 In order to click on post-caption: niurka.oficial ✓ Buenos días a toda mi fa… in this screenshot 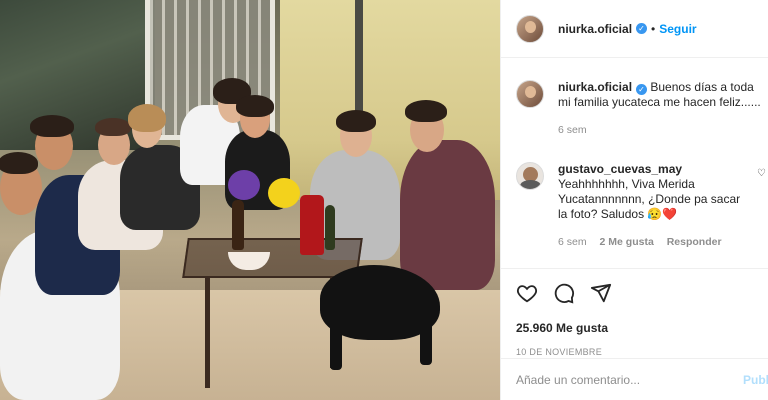, I will do `click(640, 109)`.